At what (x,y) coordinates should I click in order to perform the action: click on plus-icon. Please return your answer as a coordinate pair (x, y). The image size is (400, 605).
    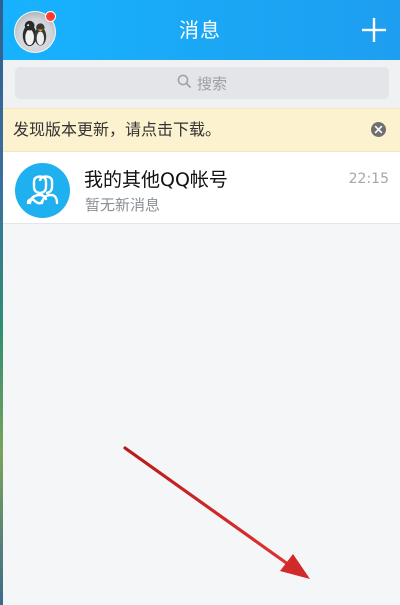
    Looking at the image, I should click on (374, 30).